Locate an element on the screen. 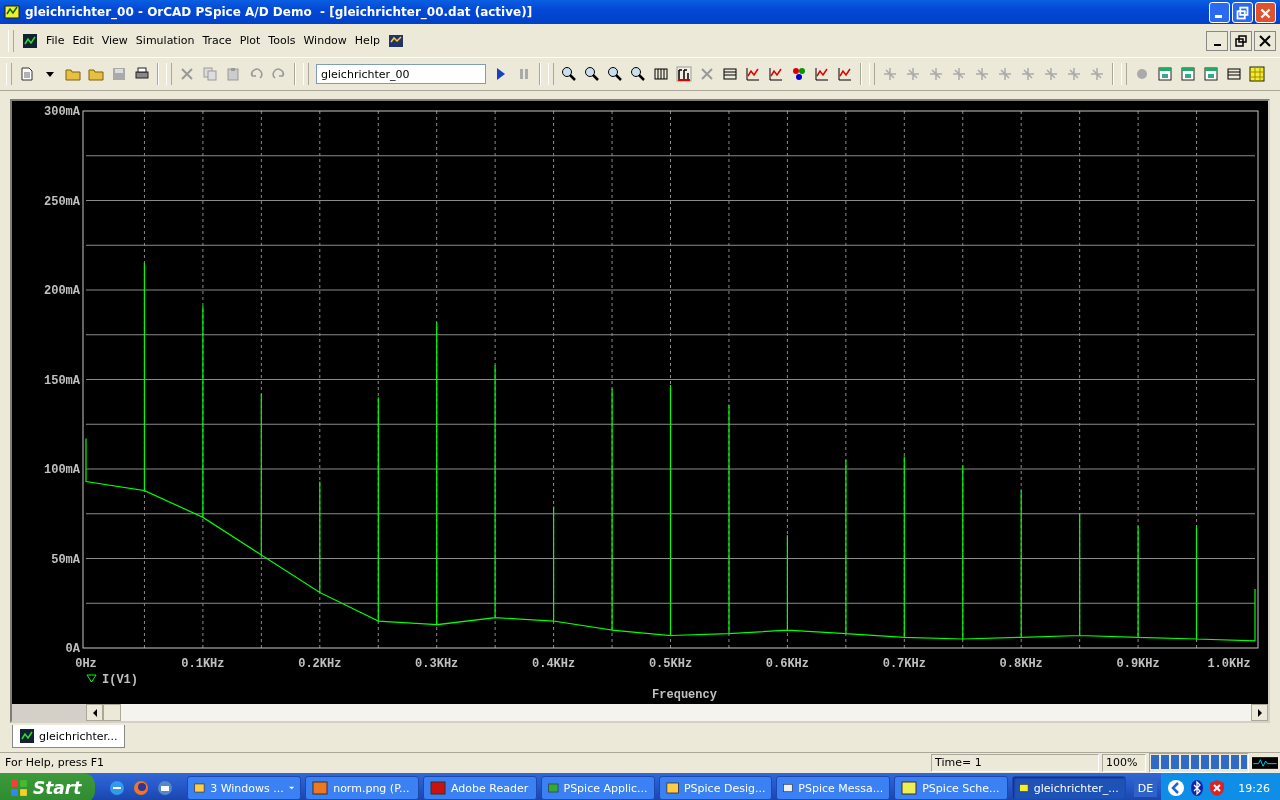 Image resolution: width=1280 pixels, height=800 pixels. chart-icon is located at coordinates (27, 736).